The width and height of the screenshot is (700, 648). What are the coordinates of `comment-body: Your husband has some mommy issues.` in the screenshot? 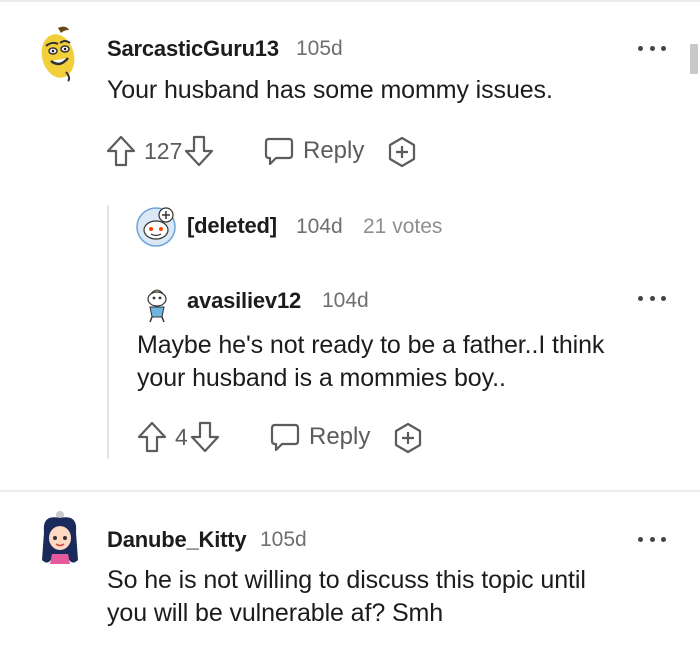 It's located at (330, 90).